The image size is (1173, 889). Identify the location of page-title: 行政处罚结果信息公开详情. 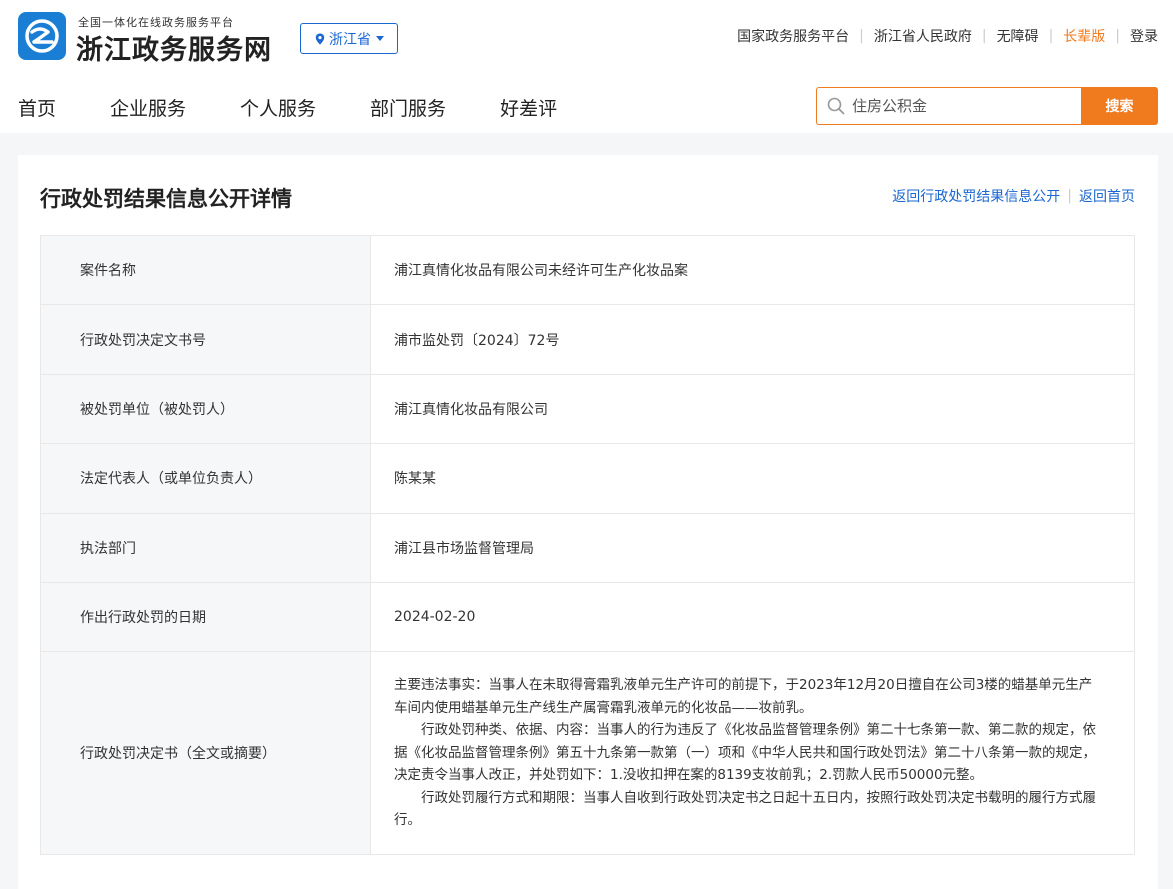
(166, 199).